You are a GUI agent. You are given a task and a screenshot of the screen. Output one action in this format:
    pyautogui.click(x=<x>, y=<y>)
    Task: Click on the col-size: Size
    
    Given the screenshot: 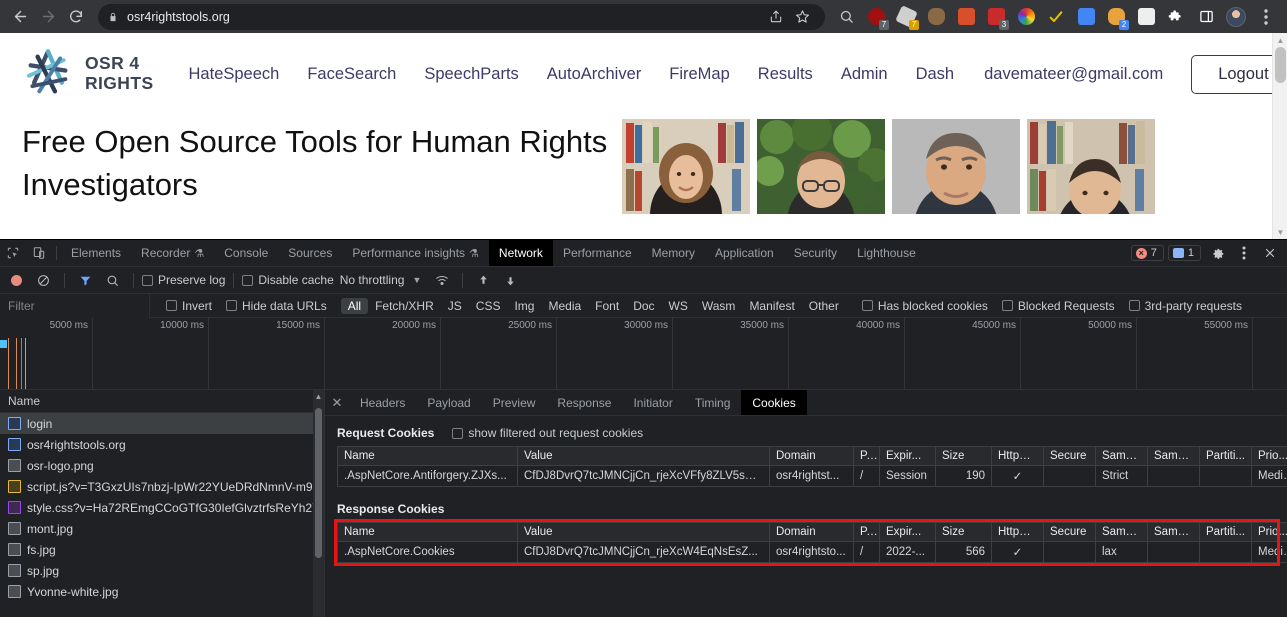 What is the action you would take?
    pyautogui.click(x=963, y=532)
    